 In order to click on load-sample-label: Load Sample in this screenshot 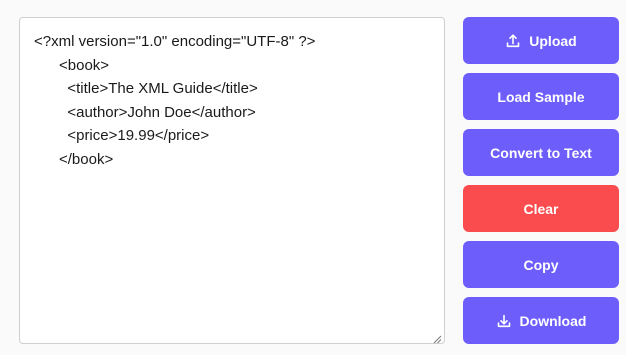, I will do `click(541, 96)`.